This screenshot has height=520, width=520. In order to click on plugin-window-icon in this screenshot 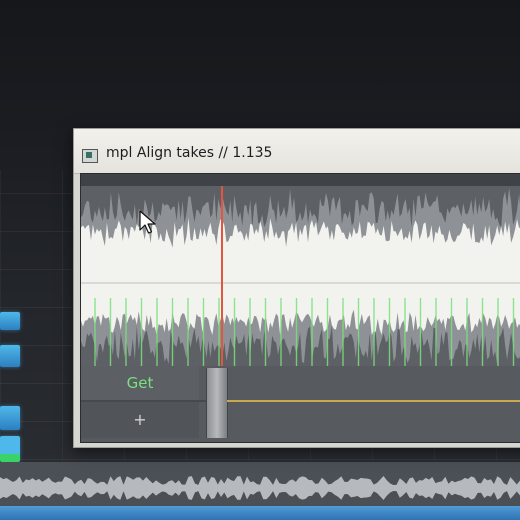, I will do `click(90, 156)`.